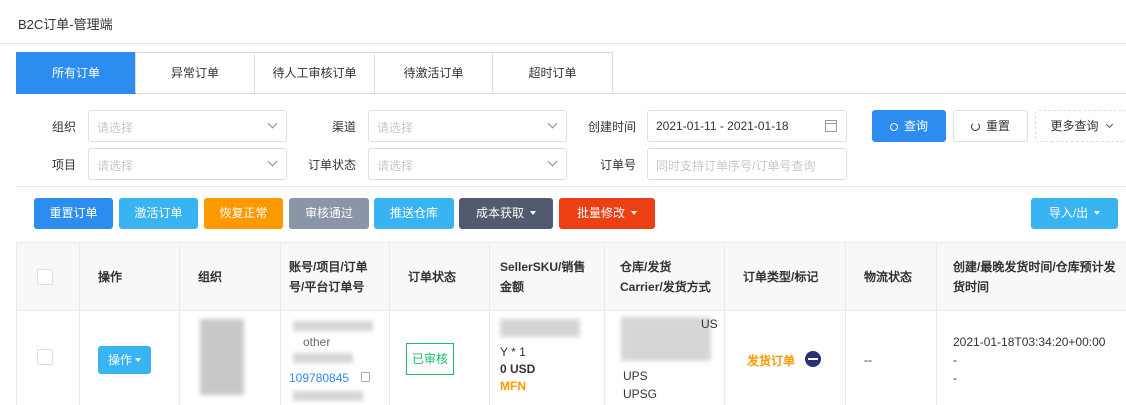 This screenshot has width=1126, height=405. What do you see at coordinates (640, 394) in the screenshot?
I see `row-ship-method-text: UPSG` at bounding box center [640, 394].